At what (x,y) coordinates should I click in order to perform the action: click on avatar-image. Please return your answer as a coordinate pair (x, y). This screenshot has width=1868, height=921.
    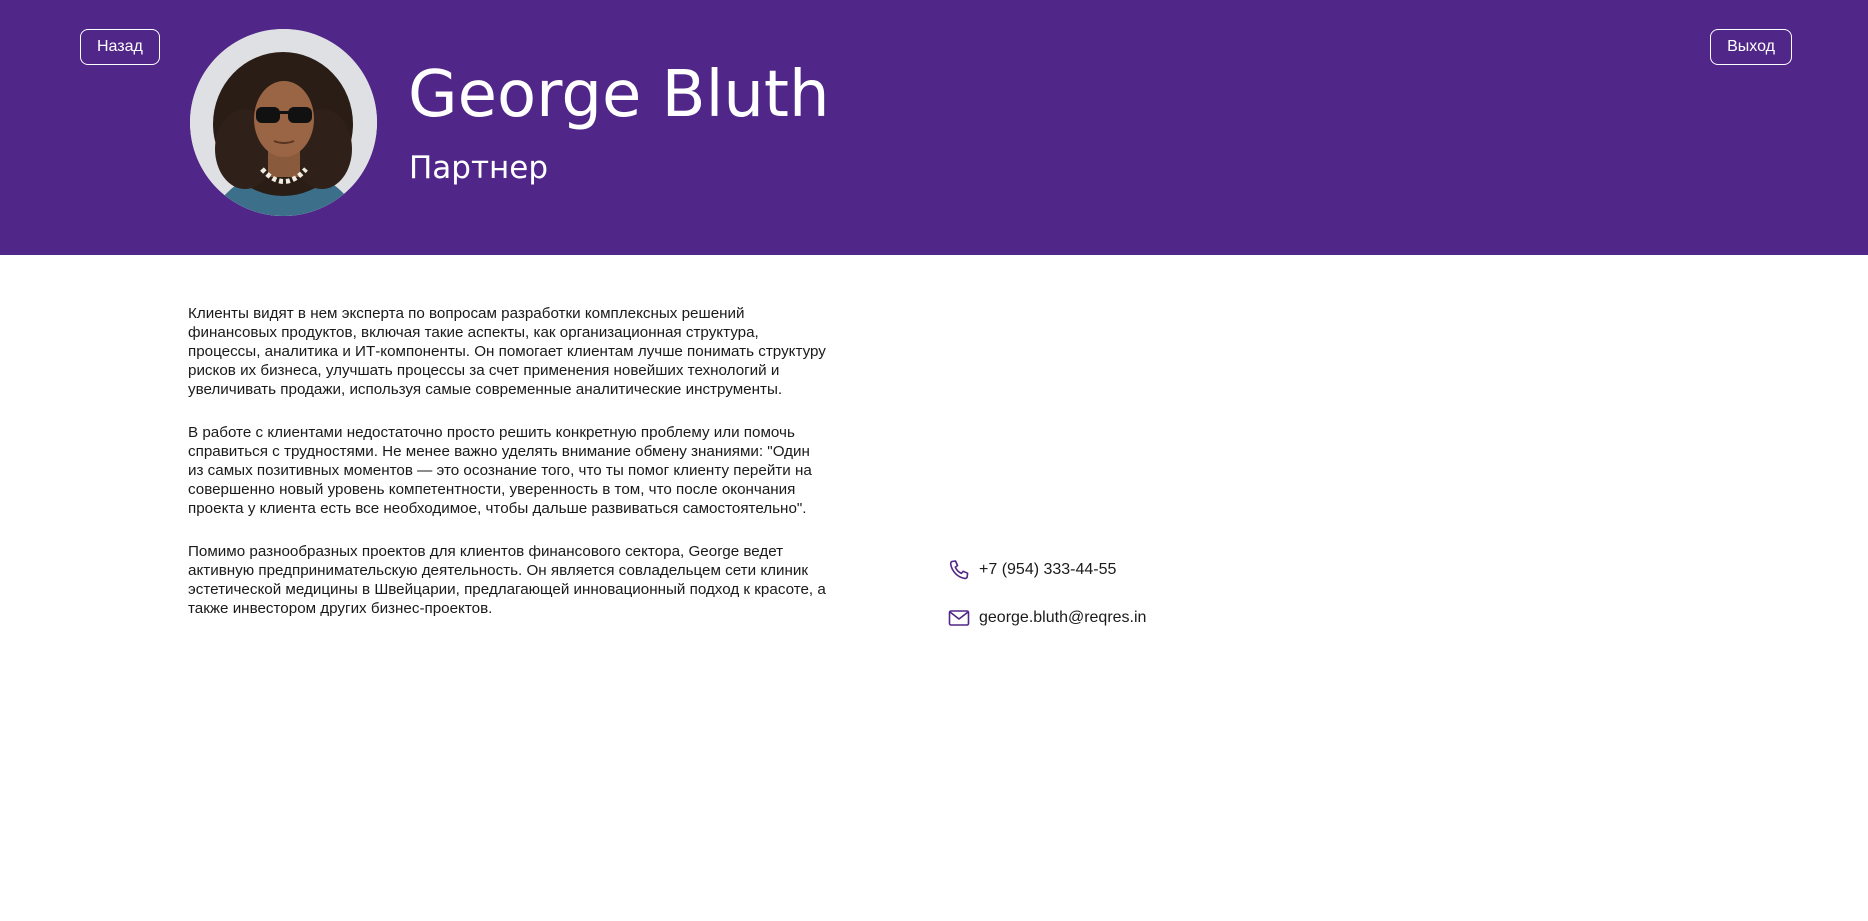
    Looking at the image, I should click on (283, 122).